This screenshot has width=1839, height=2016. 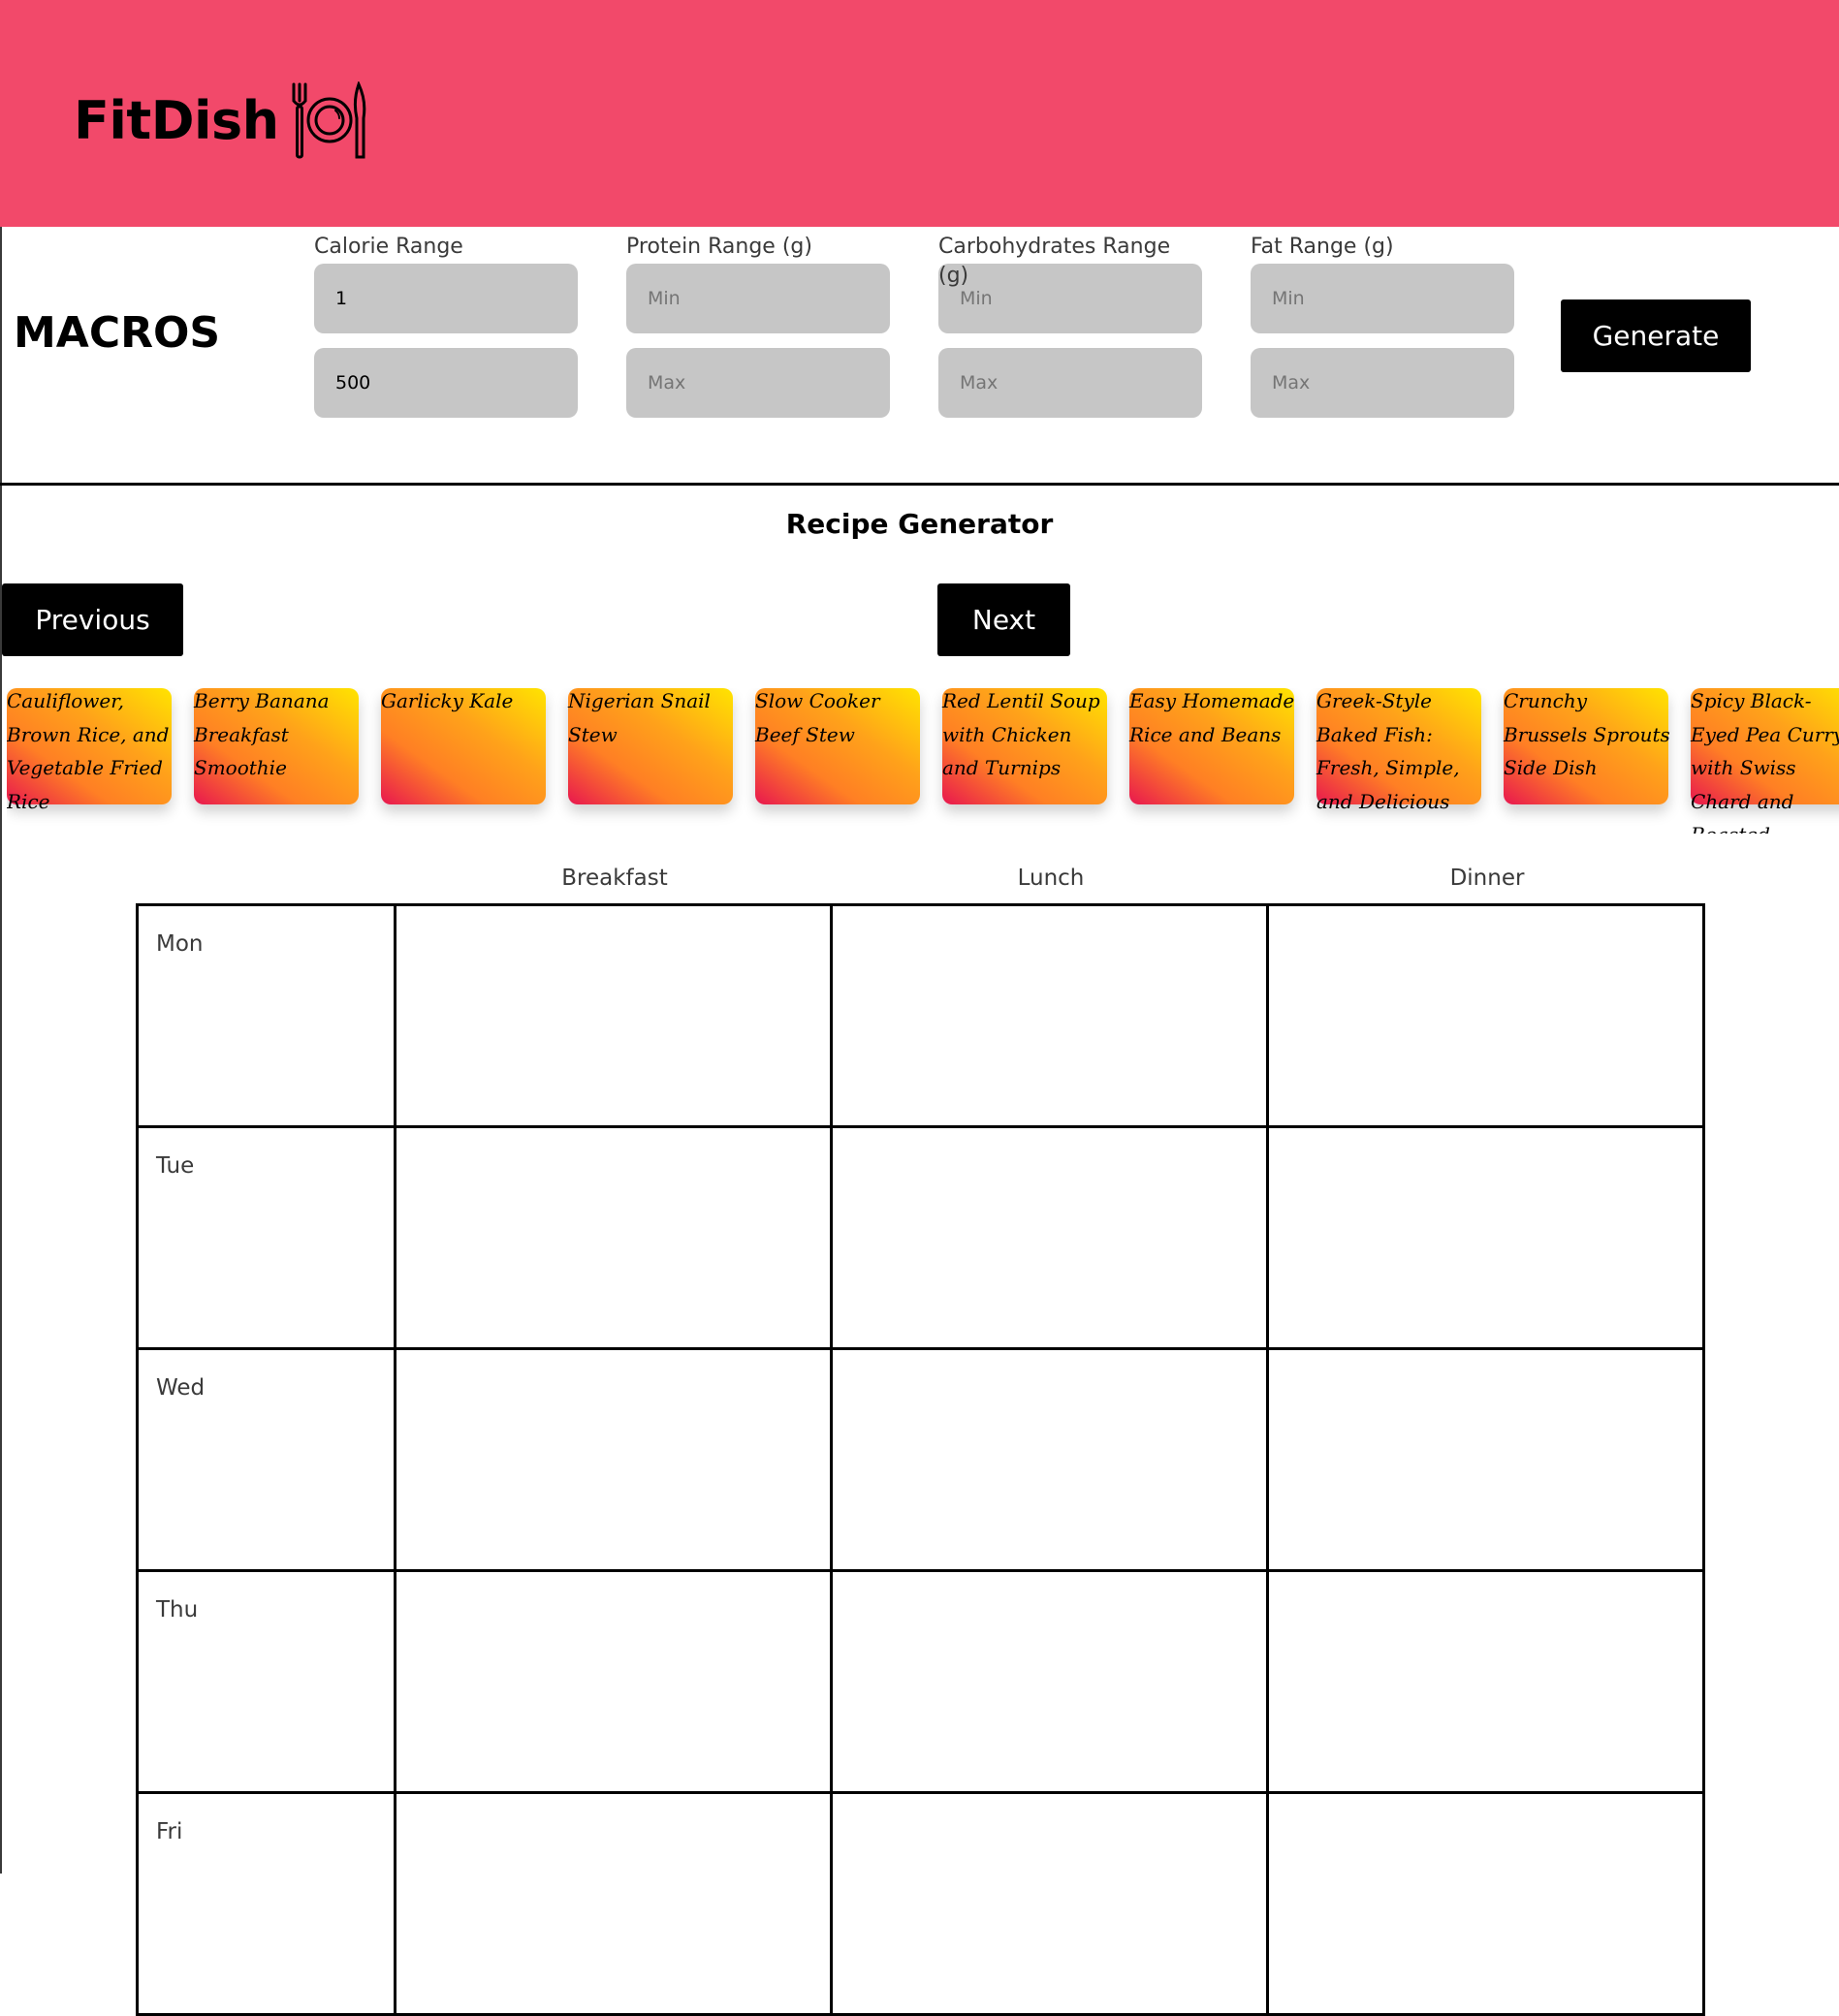 I want to click on recipe-generator-title: Recipe Generator, so click(x=919, y=524).